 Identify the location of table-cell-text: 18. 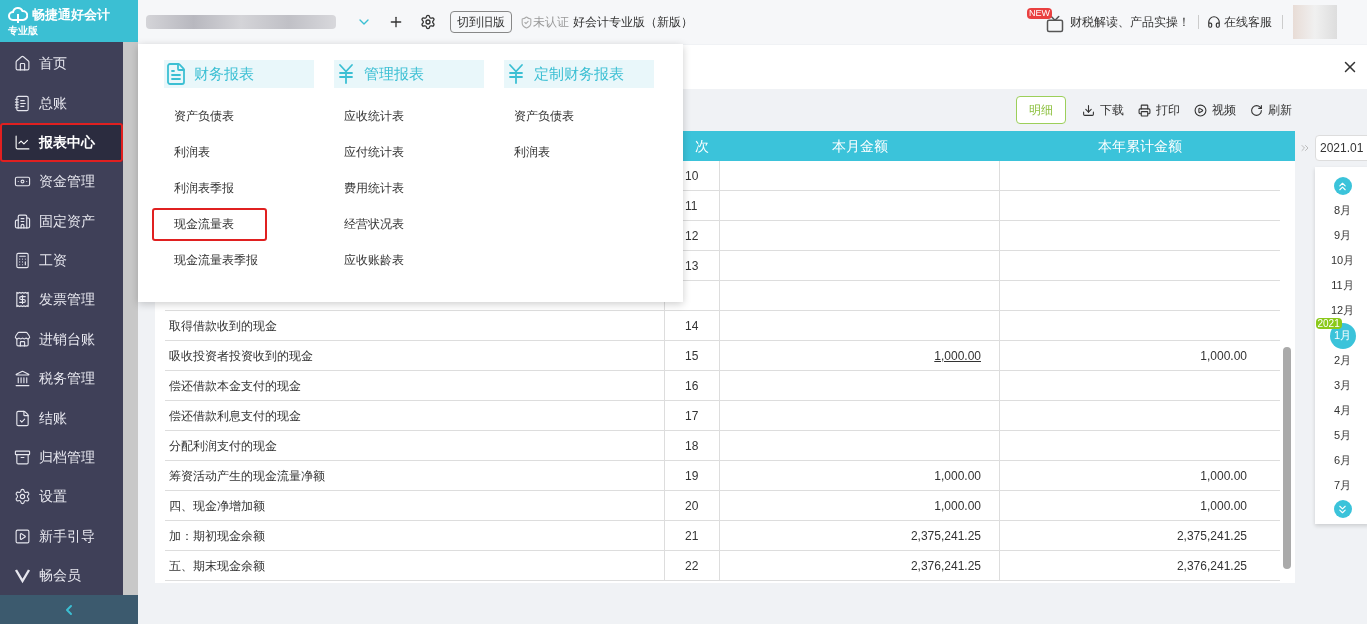
(692, 446).